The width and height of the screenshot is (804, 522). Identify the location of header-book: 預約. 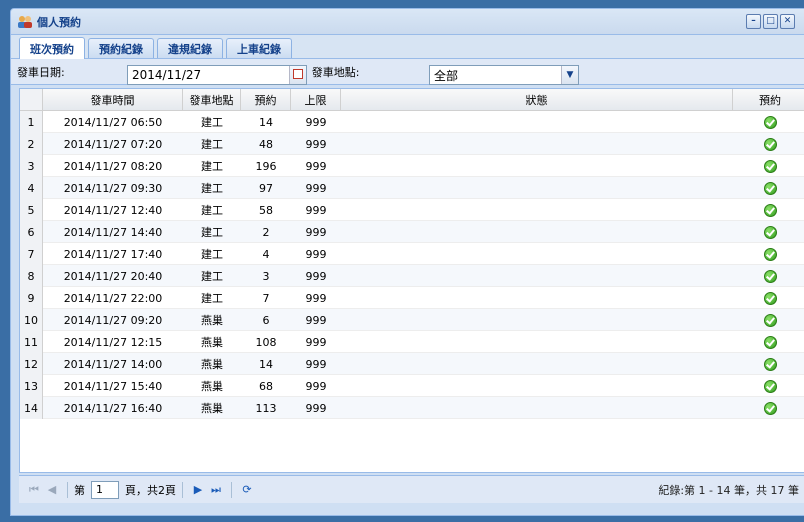
(768, 99).